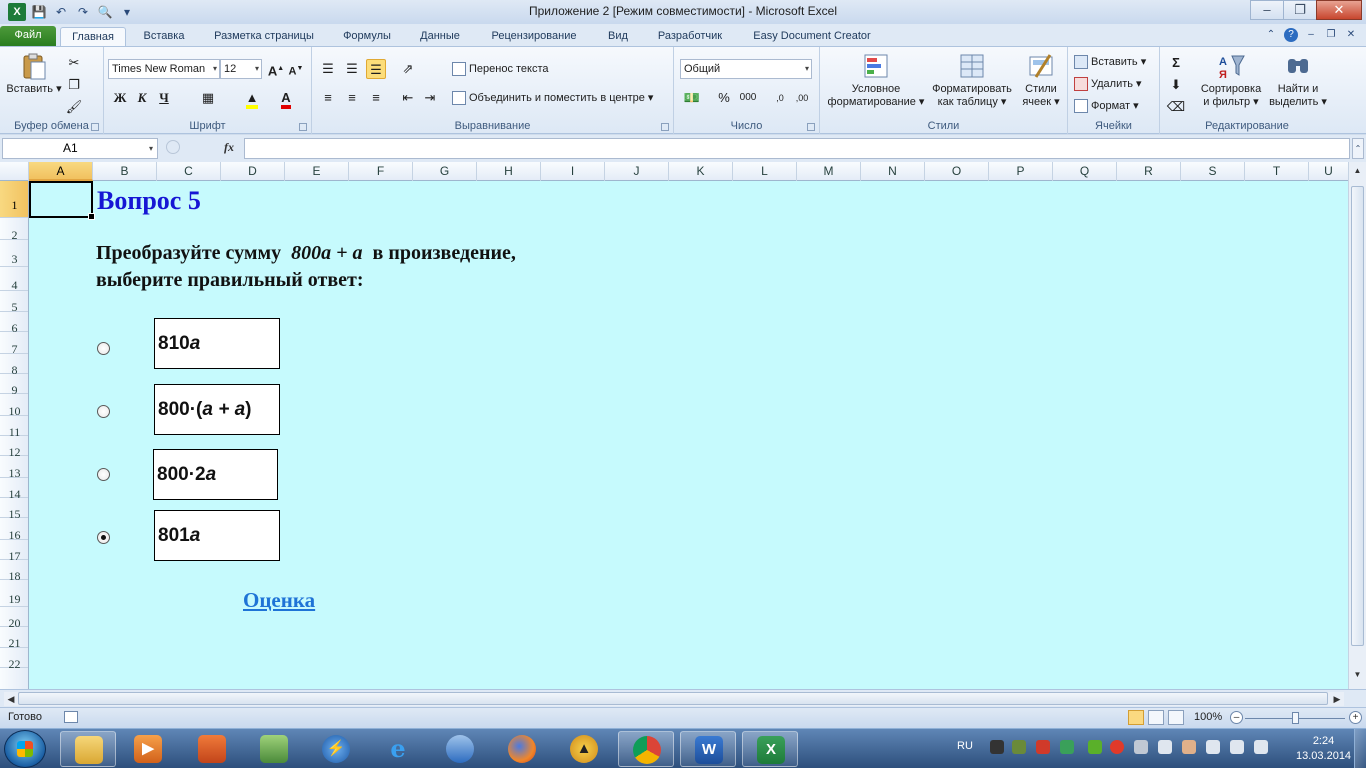  What do you see at coordinates (1095, 747) in the screenshot?
I see `tray-torrent-icon` at bounding box center [1095, 747].